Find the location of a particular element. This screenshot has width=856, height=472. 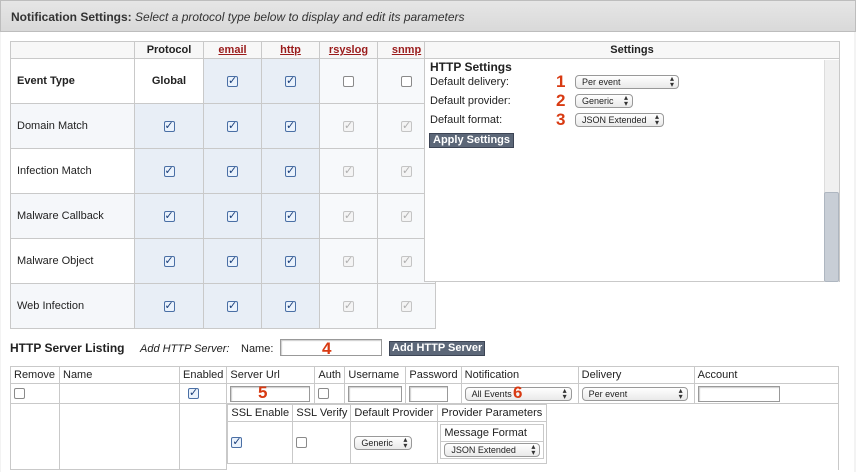

default-provider-label: Default provider: is located at coordinates (470, 101).